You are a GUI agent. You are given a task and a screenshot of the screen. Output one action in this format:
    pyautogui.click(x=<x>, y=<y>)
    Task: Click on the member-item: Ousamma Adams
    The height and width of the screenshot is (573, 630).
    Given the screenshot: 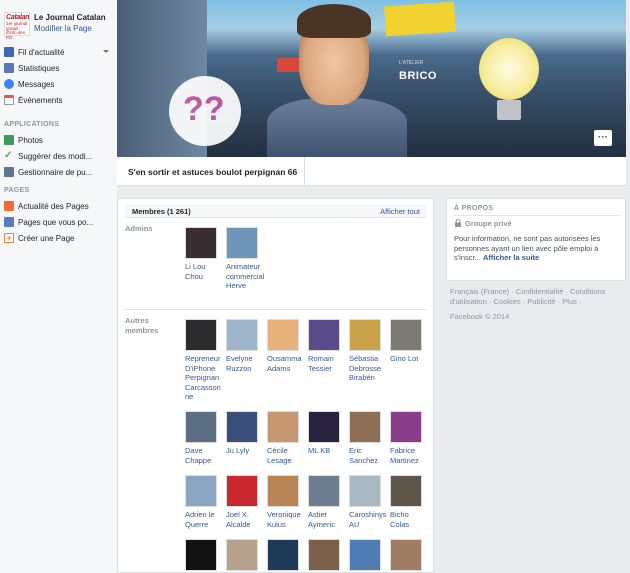 What is the action you would take?
    pyautogui.click(x=287, y=346)
    